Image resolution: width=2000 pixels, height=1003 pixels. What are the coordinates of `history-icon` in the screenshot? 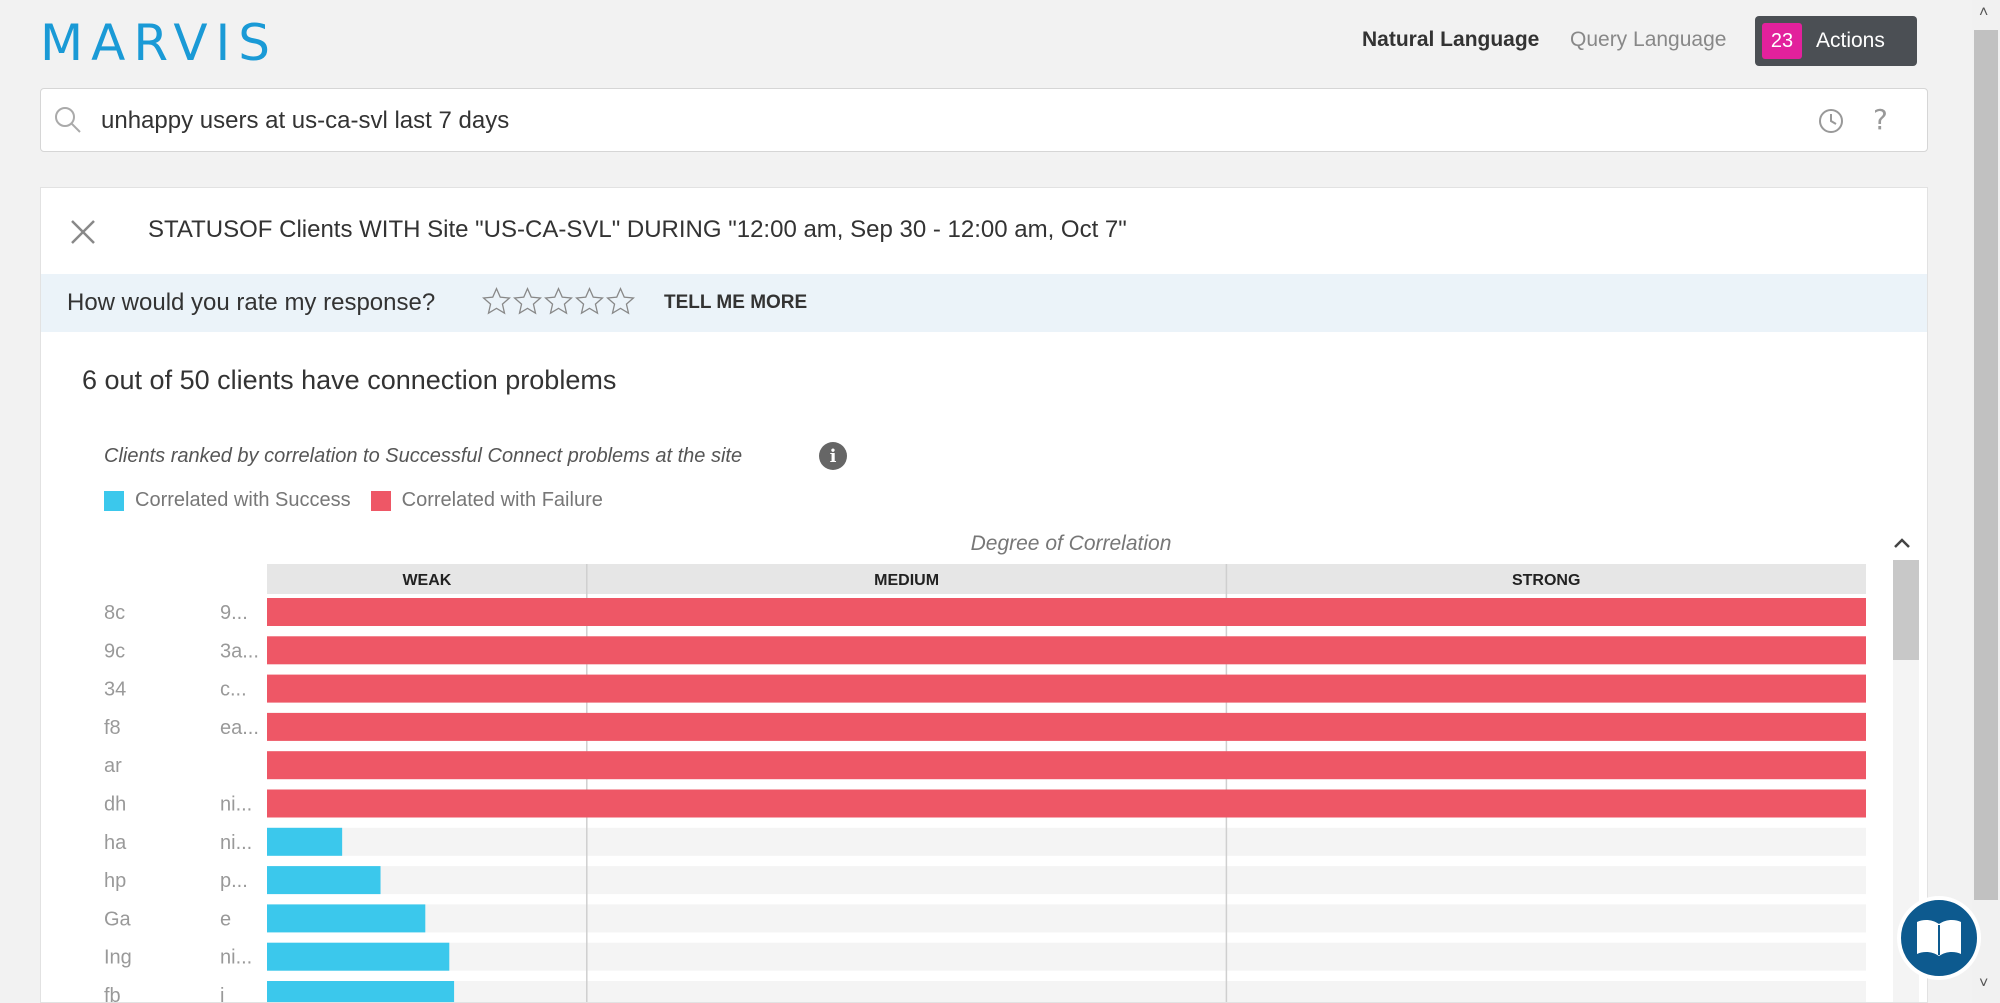 It's located at (1831, 121).